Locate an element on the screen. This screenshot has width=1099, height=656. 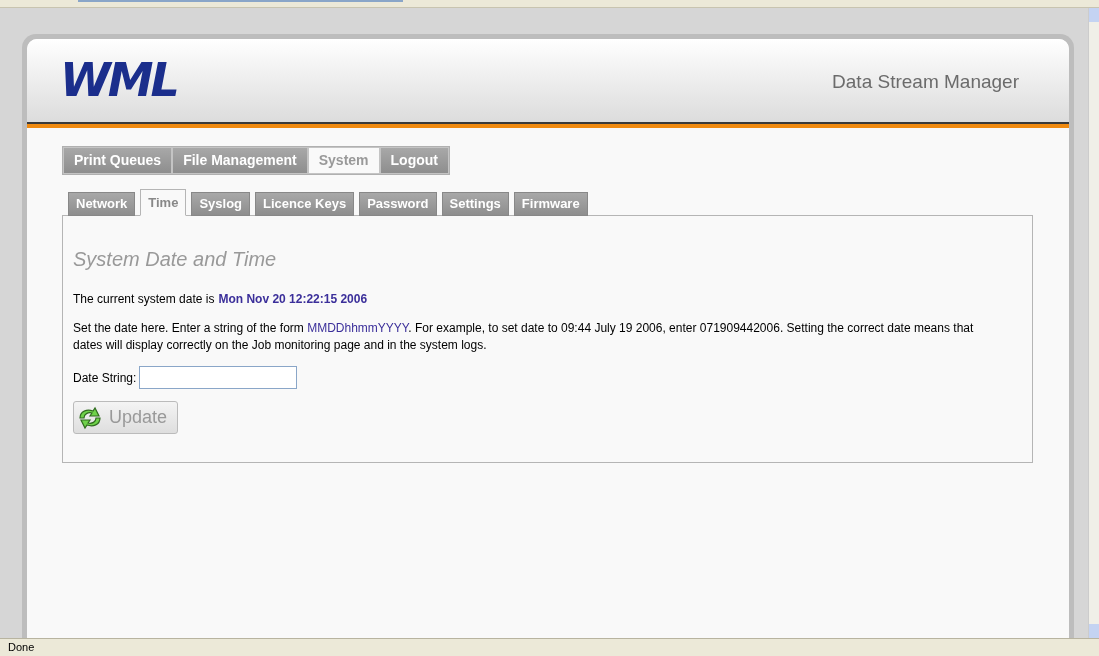
sub-tab: Licence Keys is located at coordinates (305, 204).